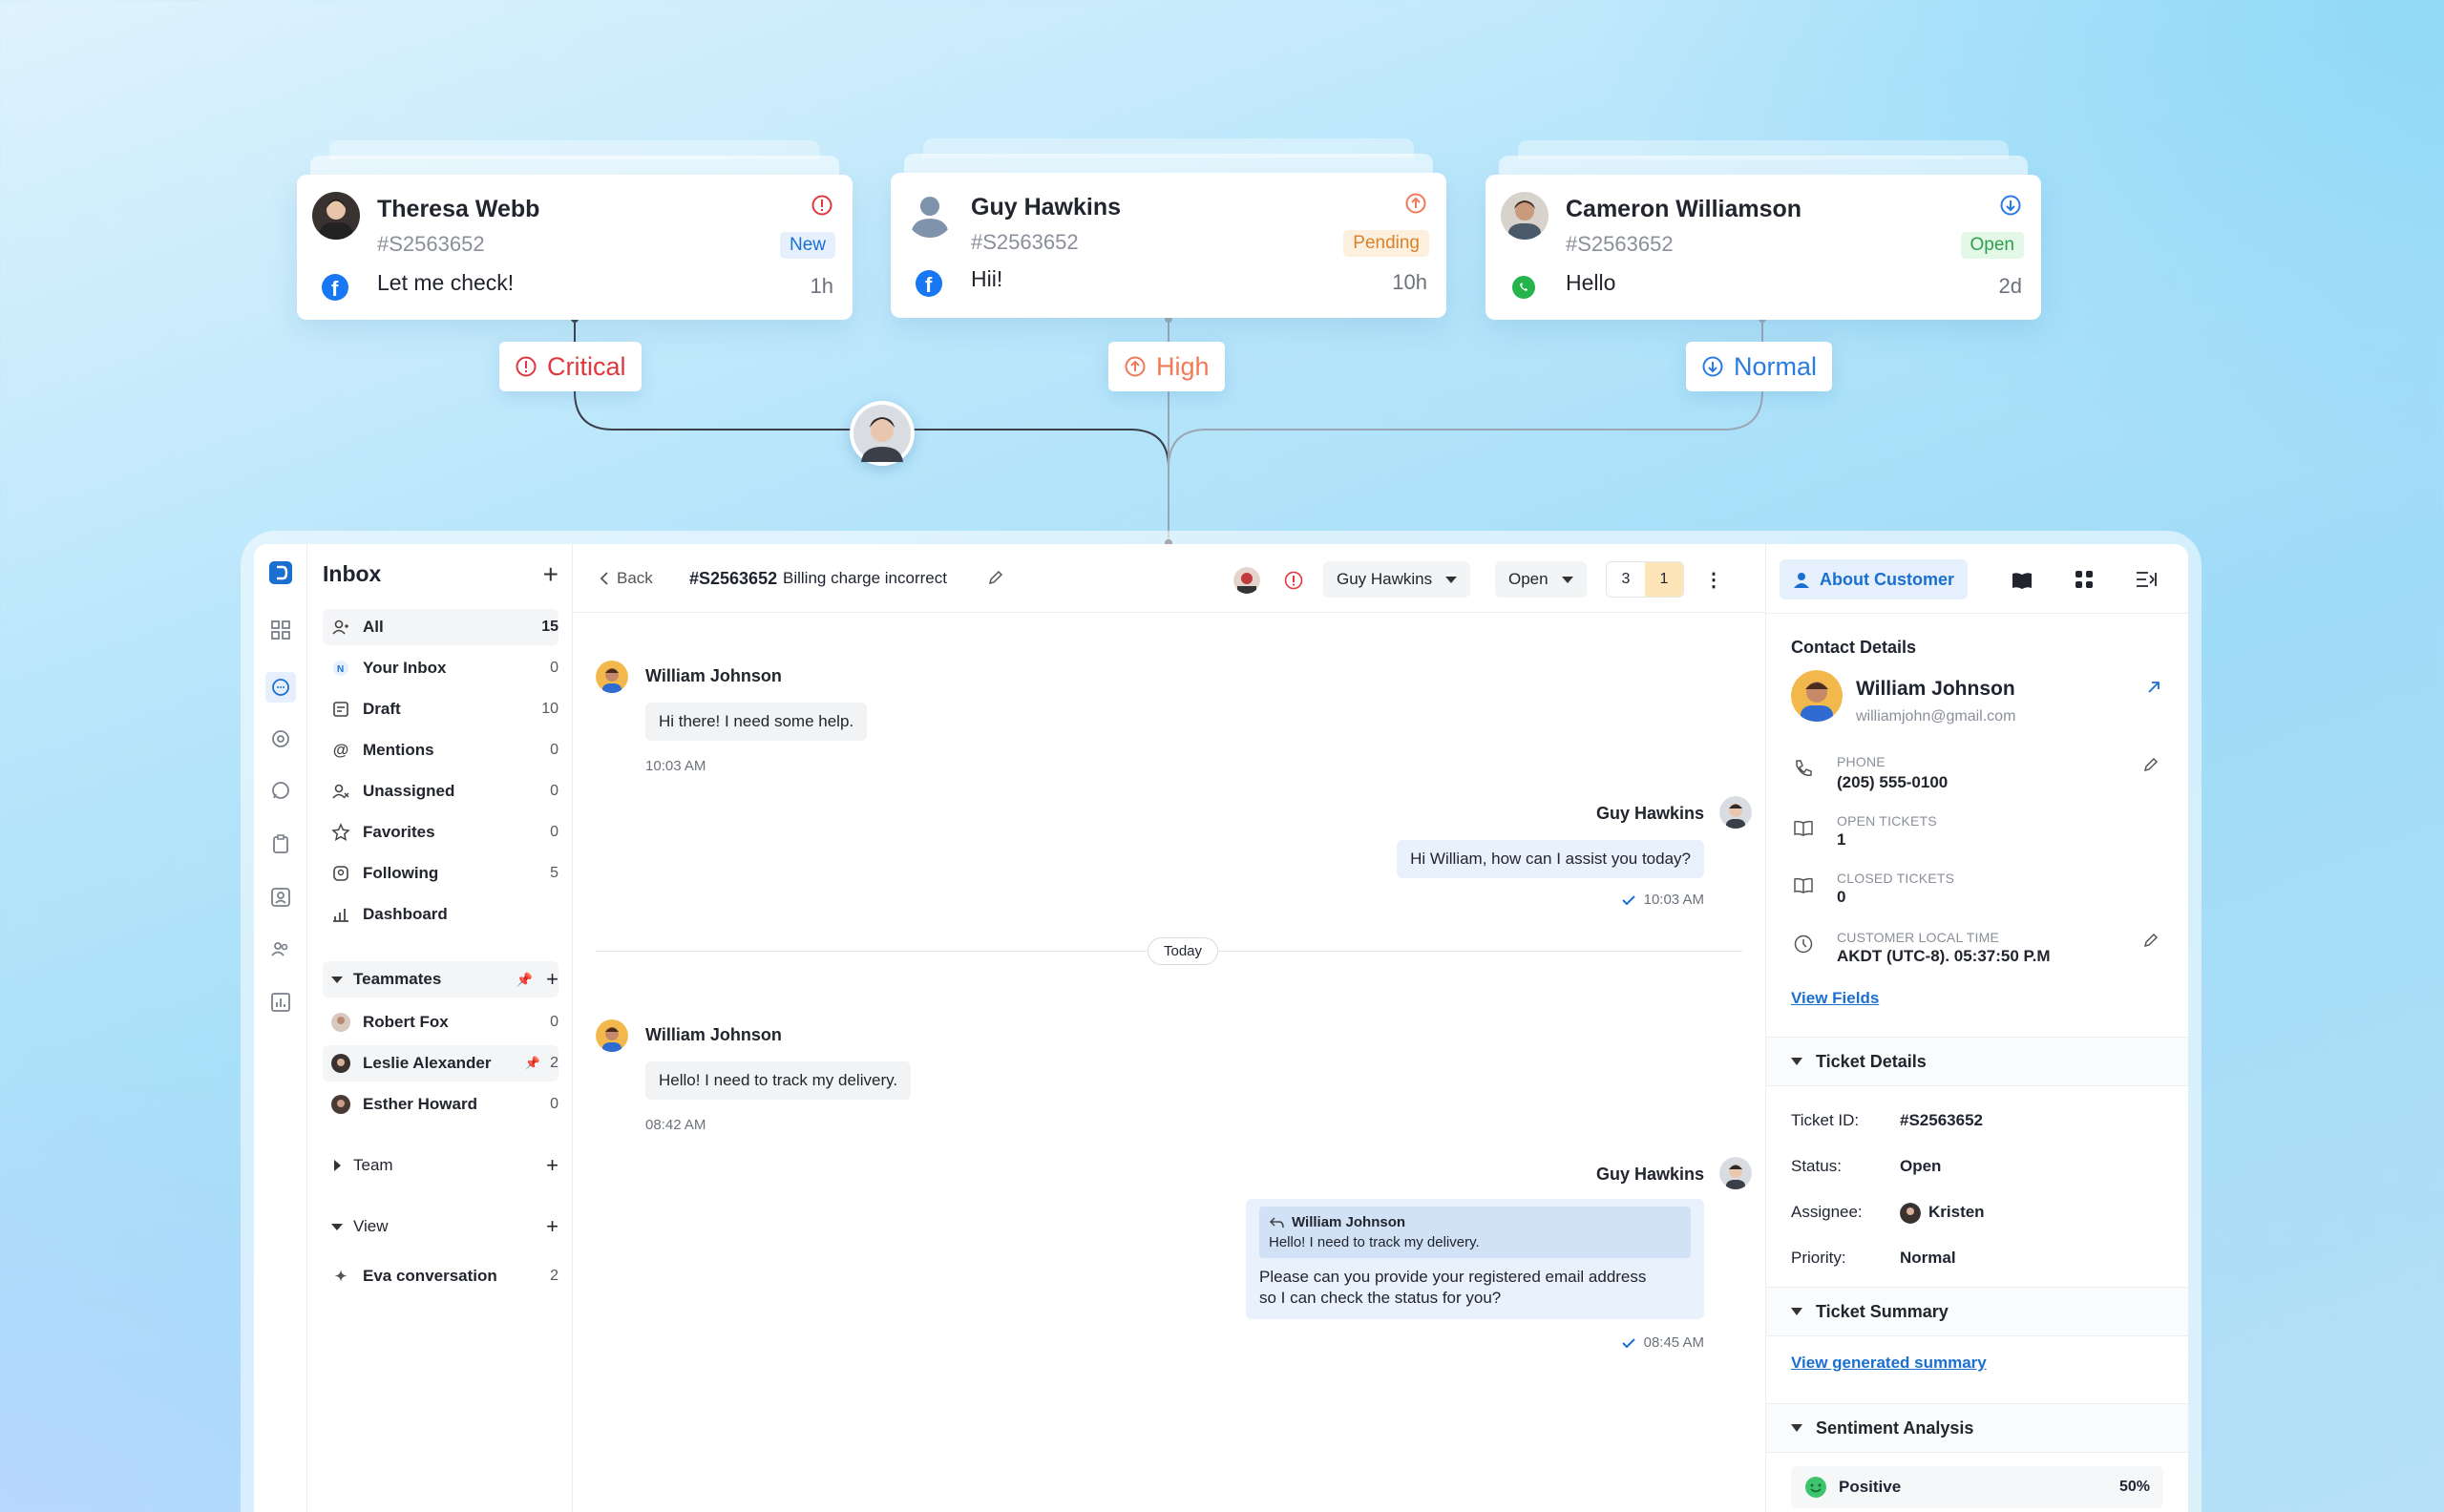 The width and height of the screenshot is (2444, 1512). I want to click on team-section-header: Team +, so click(441, 1165).